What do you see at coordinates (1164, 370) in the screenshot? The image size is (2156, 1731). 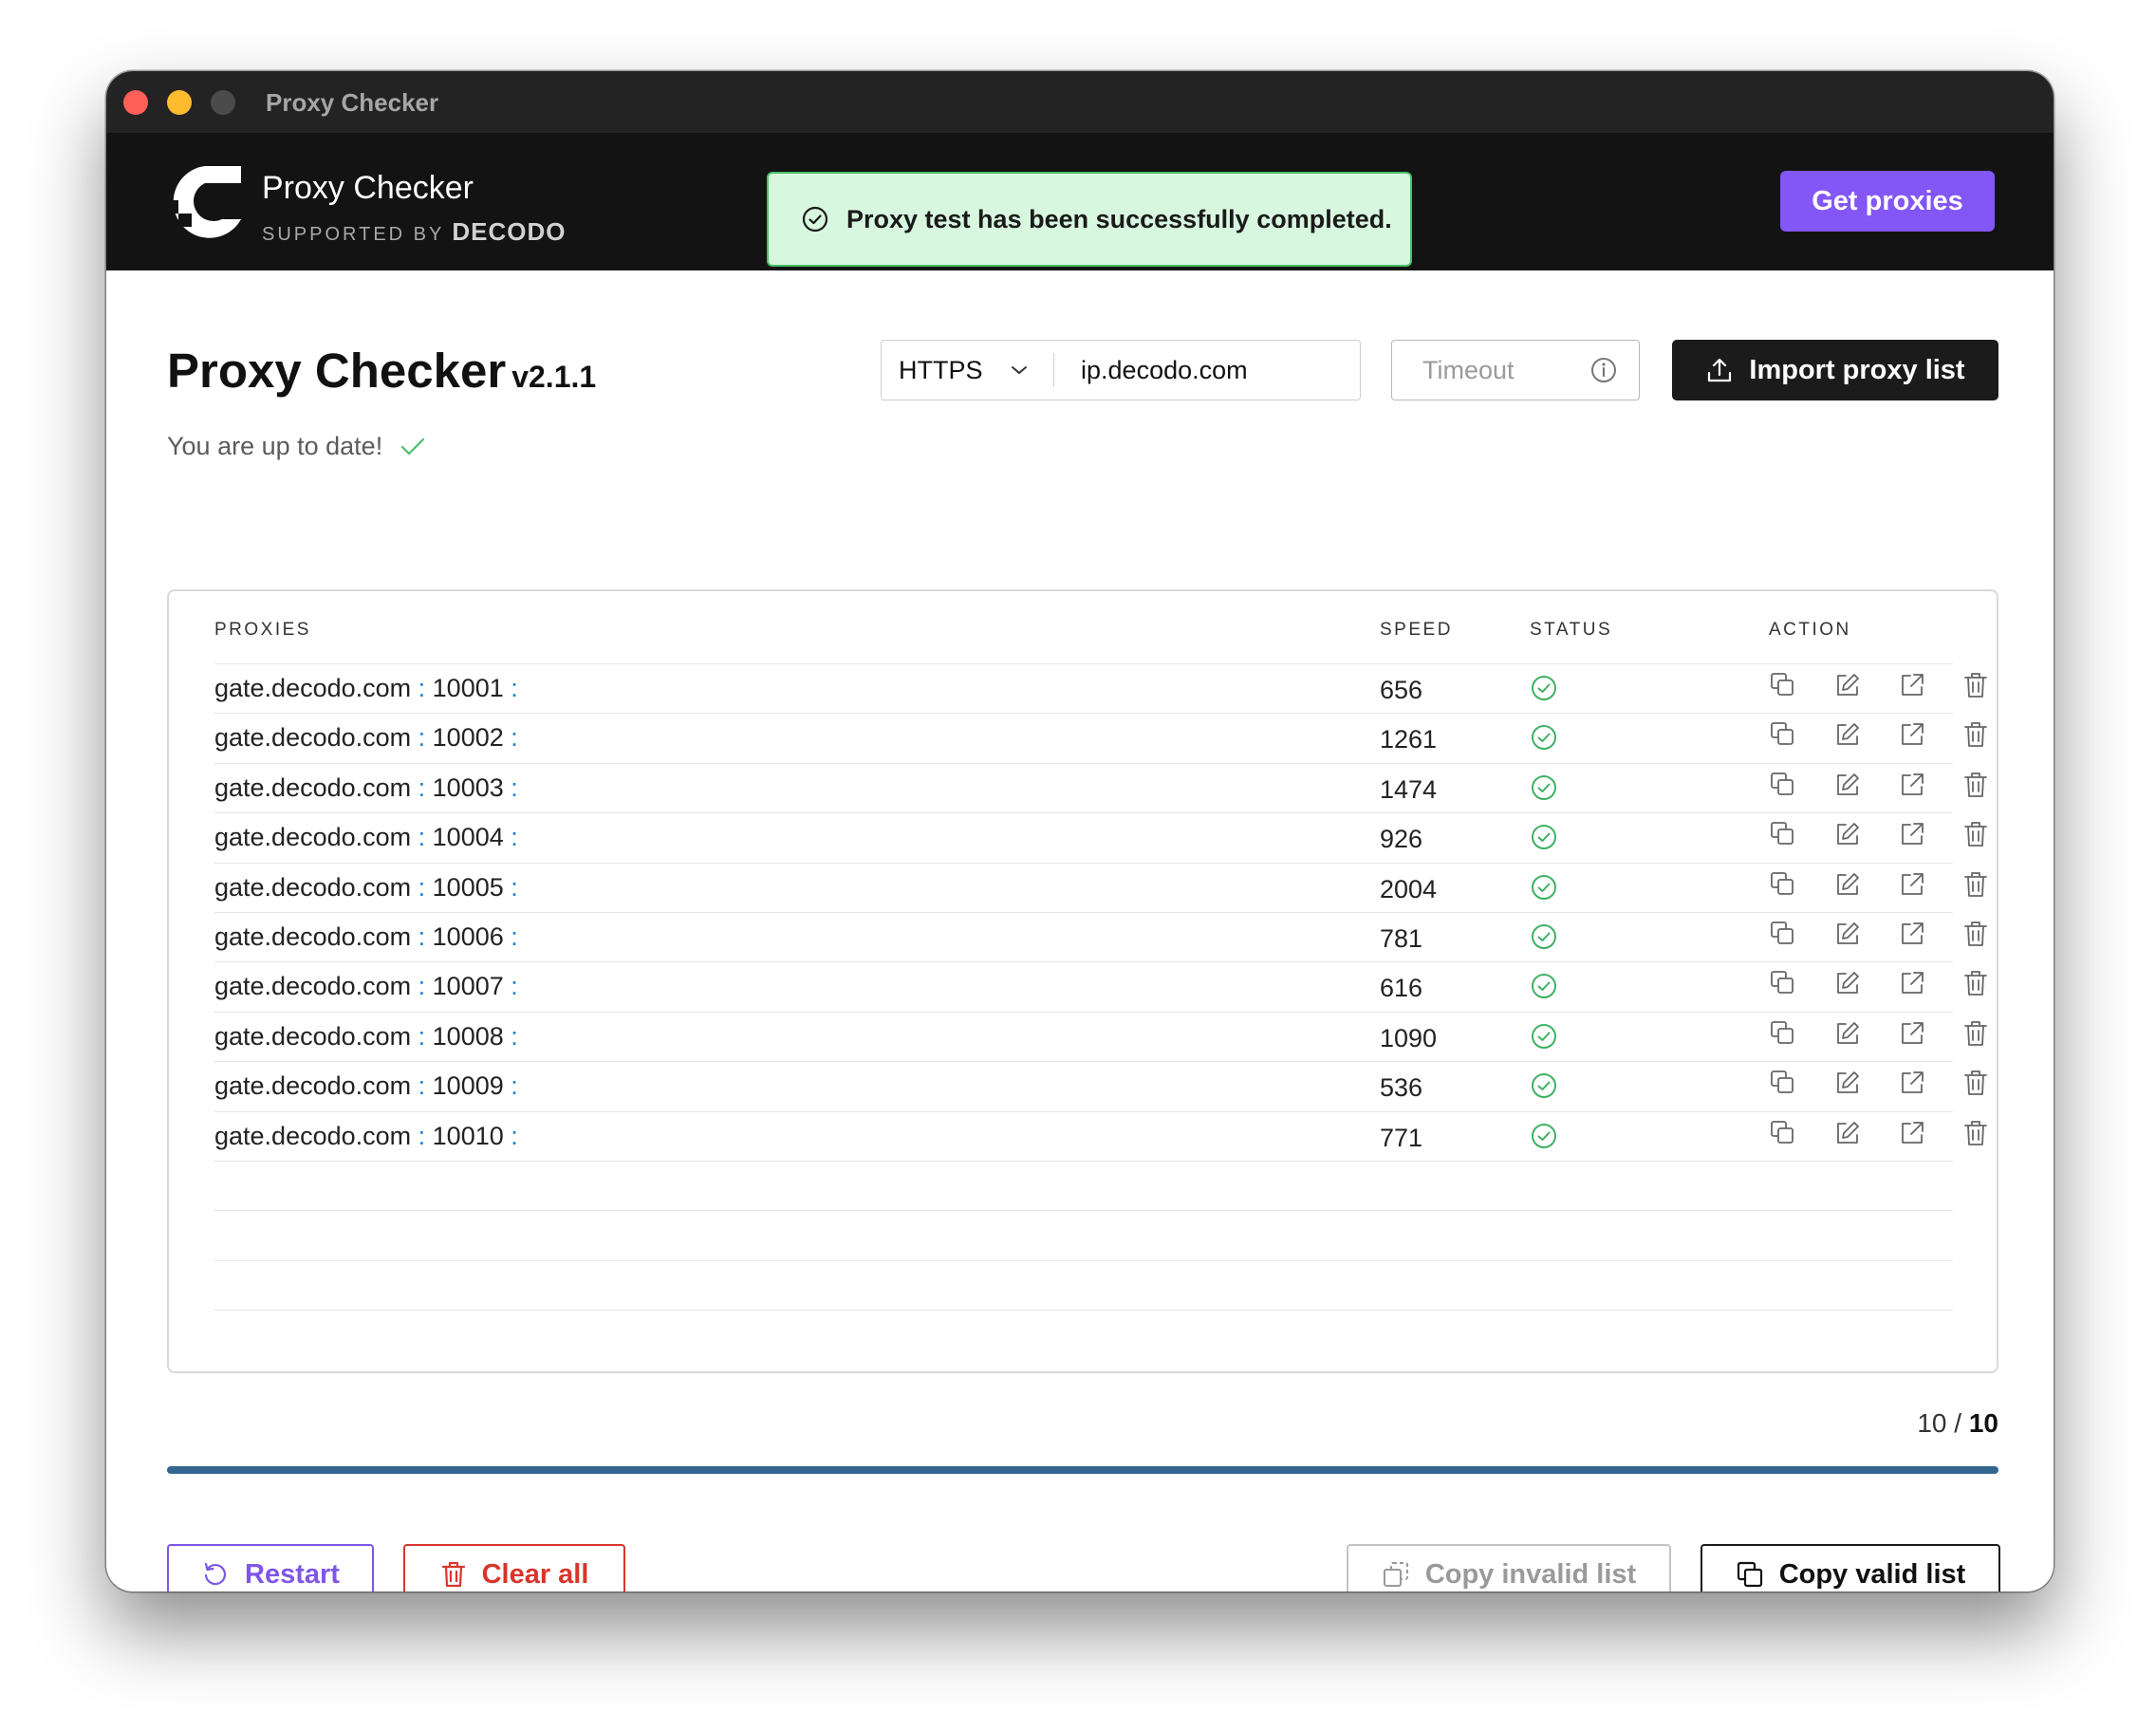 I see `target-url-input: ip.decodo.com` at bounding box center [1164, 370].